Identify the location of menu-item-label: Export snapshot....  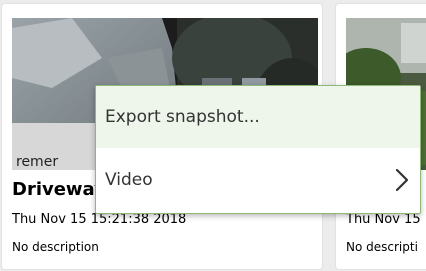
(182, 117).